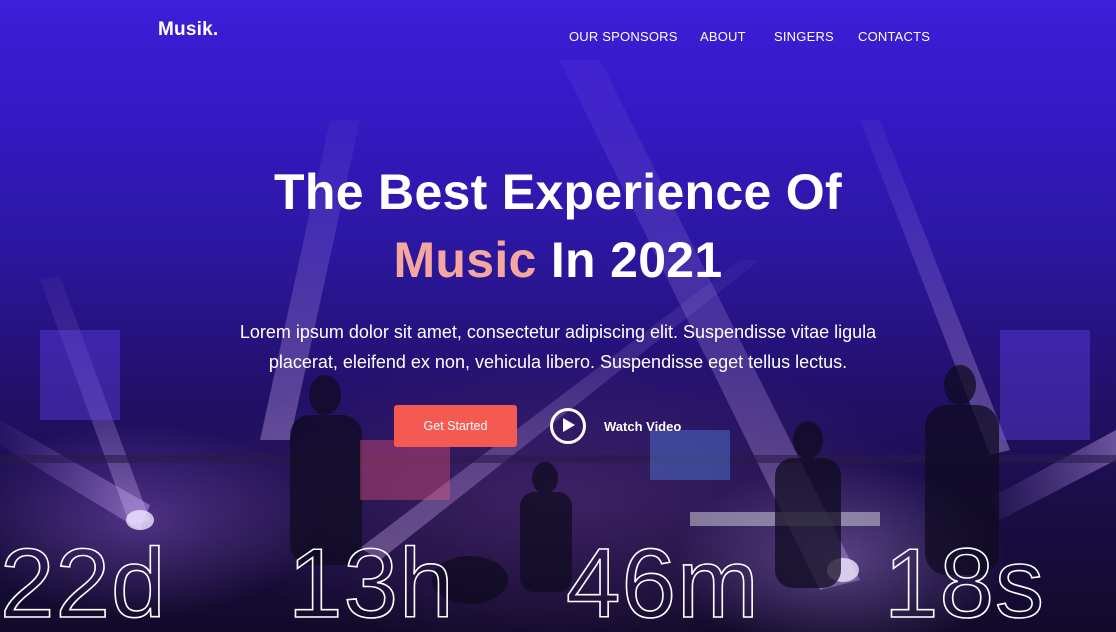  I want to click on countdown-minutes: 46m, so click(662, 579).